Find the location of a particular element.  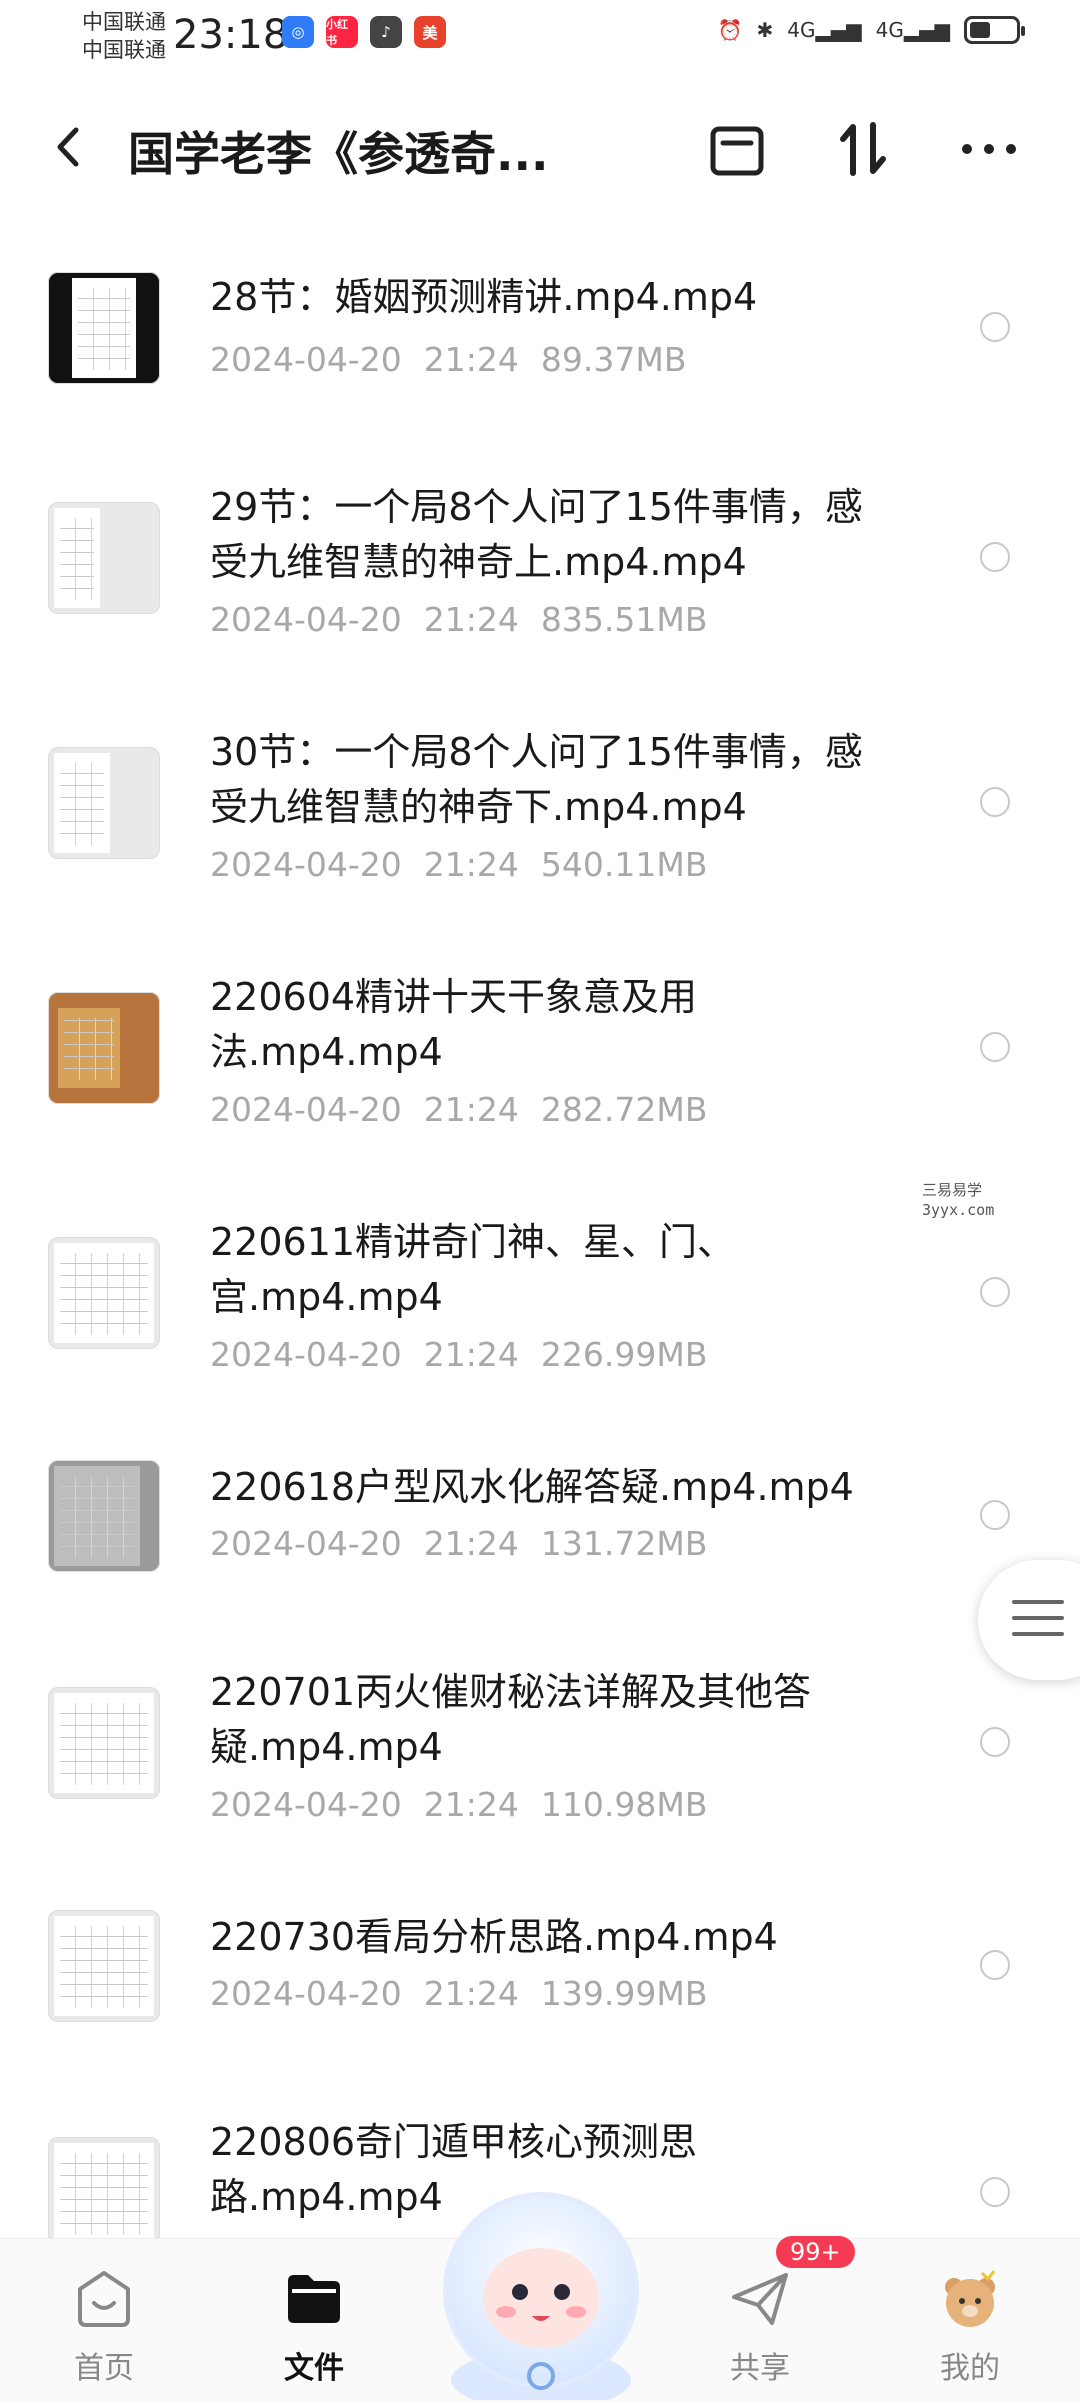

file-name: 220611精讲奇门神、星、门、宫.mp4.mp4 is located at coordinates (473, 1269).